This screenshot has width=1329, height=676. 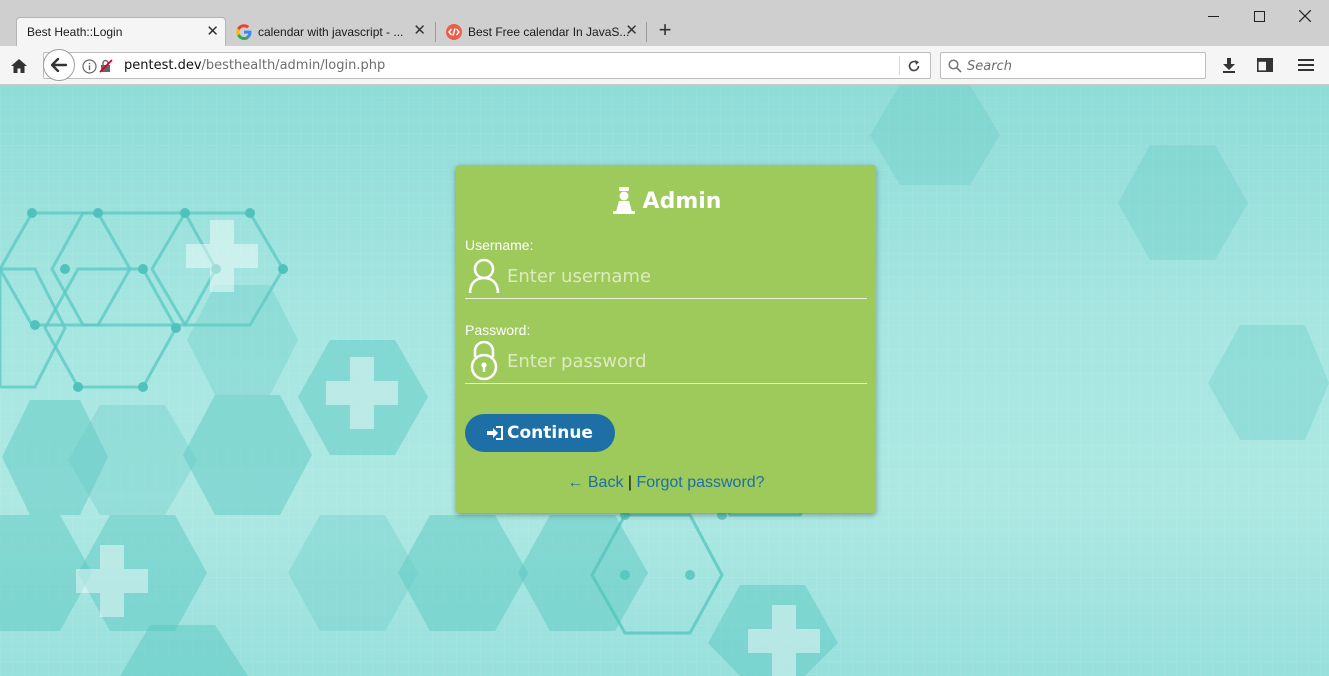 I want to click on home-icon, so click(x=19, y=66).